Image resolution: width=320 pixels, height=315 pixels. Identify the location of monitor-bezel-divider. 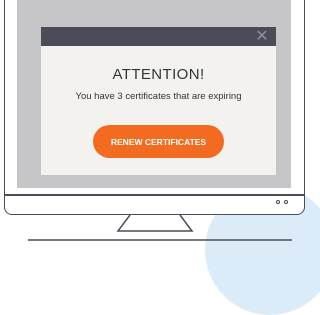
(154, 195).